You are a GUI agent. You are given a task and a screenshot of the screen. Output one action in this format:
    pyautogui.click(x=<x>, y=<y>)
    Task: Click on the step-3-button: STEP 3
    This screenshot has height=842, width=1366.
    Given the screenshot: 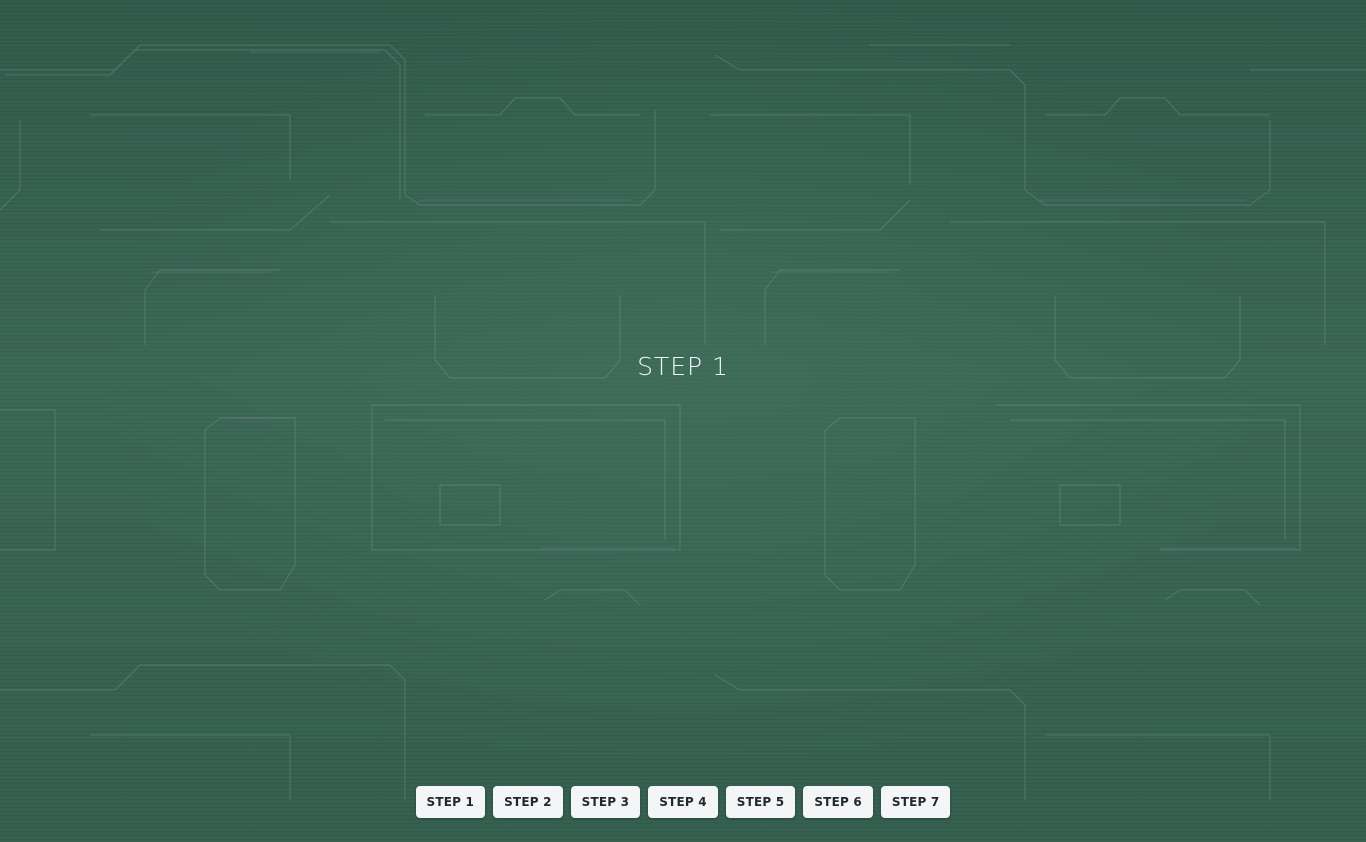 What is the action you would take?
    pyautogui.click(x=605, y=802)
    